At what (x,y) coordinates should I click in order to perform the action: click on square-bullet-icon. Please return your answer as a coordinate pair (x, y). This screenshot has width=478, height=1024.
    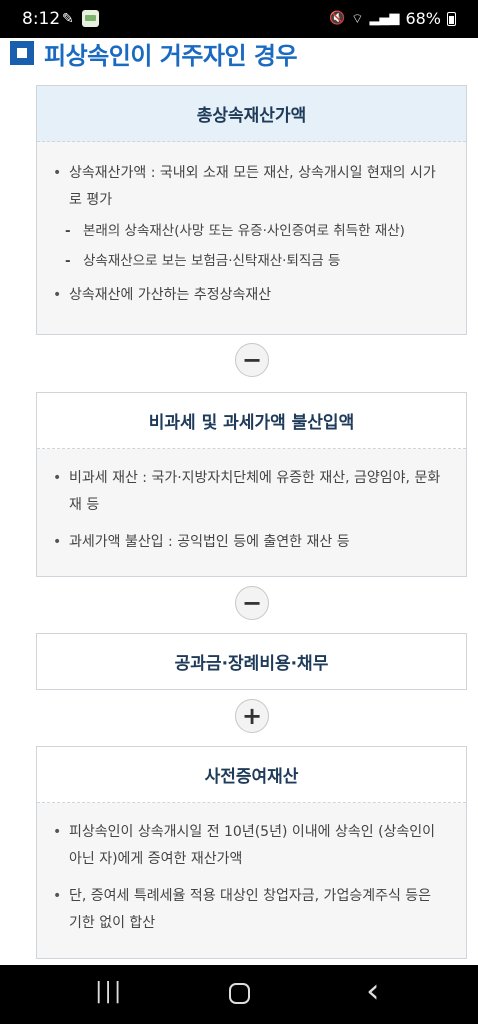
    Looking at the image, I should click on (22, 53).